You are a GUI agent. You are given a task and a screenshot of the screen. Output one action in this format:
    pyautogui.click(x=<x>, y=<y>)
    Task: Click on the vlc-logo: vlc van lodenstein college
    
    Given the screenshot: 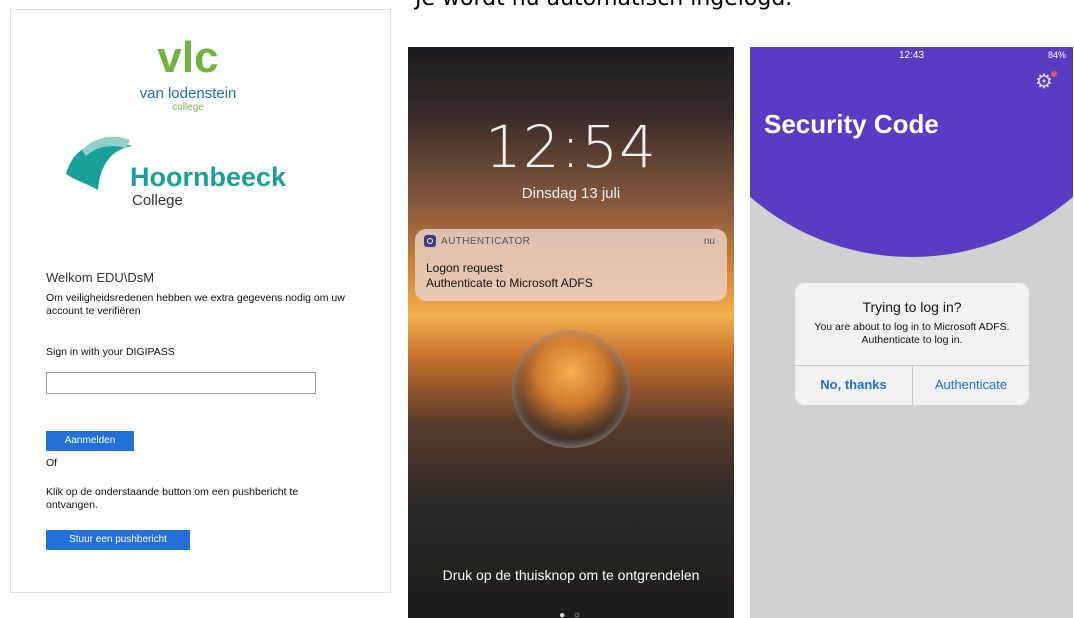 What is the action you would take?
    pyautogui.click(x=188, y=73)
    